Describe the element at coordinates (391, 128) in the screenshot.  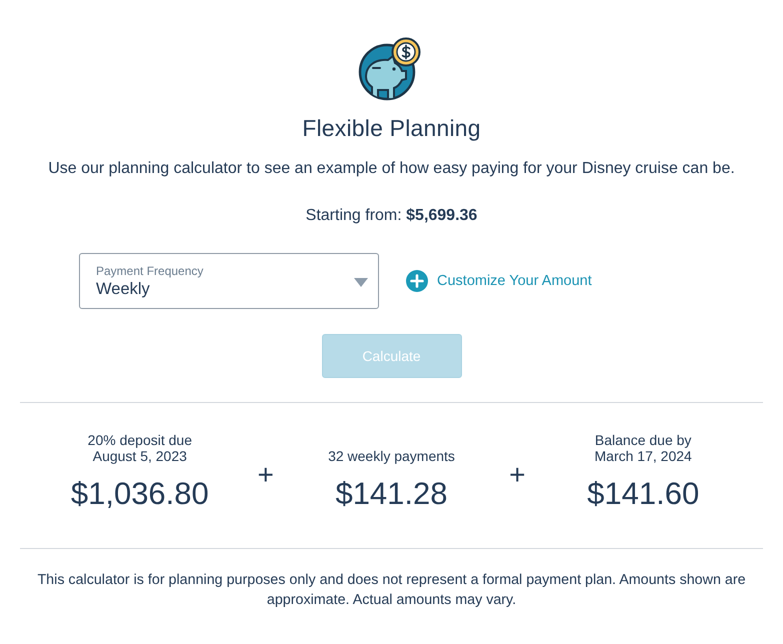
I see `page-title: Flexible Planning` at that location.